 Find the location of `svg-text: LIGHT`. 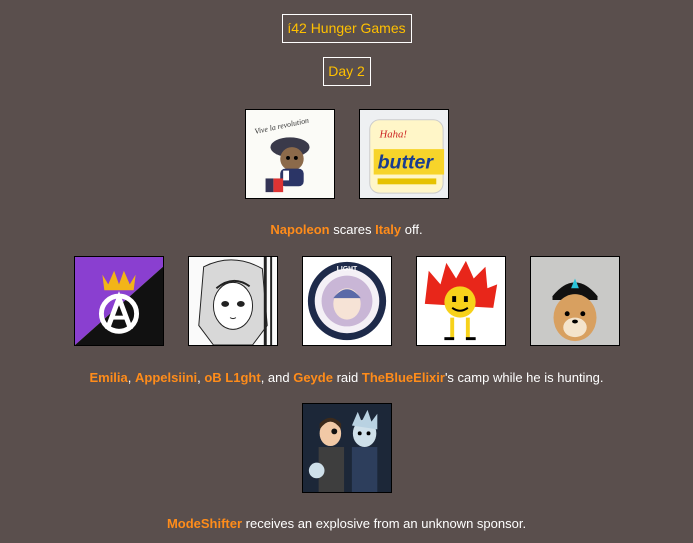

svg-text: LIGHT is located at coordinates (346, 269).